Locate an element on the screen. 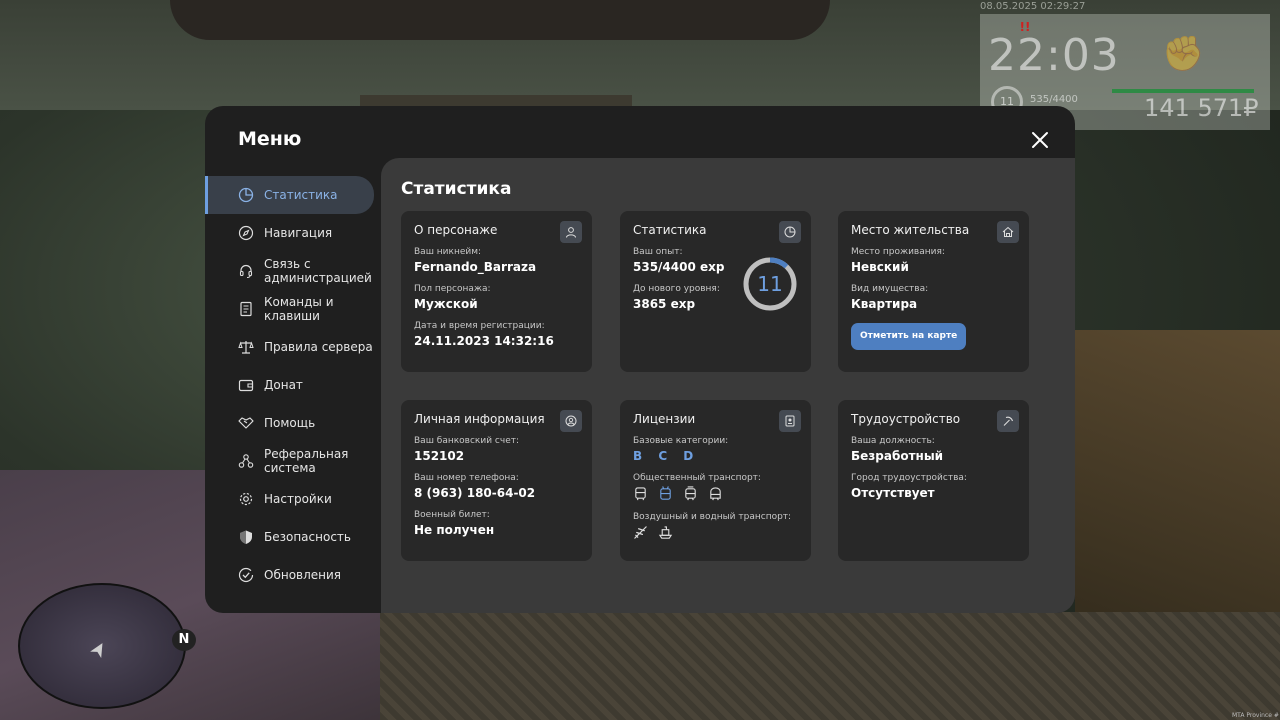  sidebar-item-label: Правила сервера is located at coordinates (318, 347).